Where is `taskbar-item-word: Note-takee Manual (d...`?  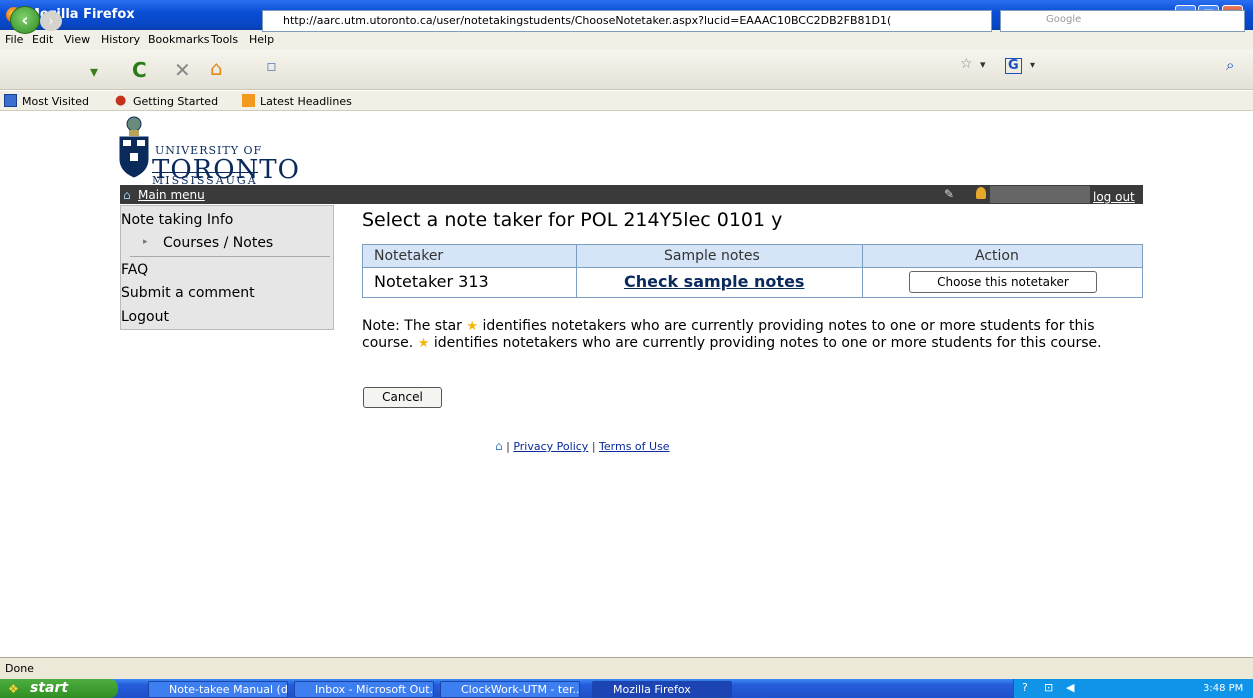
taskbar-item-word: Note-takee Manual (d... is located at coordinates (218, 689).